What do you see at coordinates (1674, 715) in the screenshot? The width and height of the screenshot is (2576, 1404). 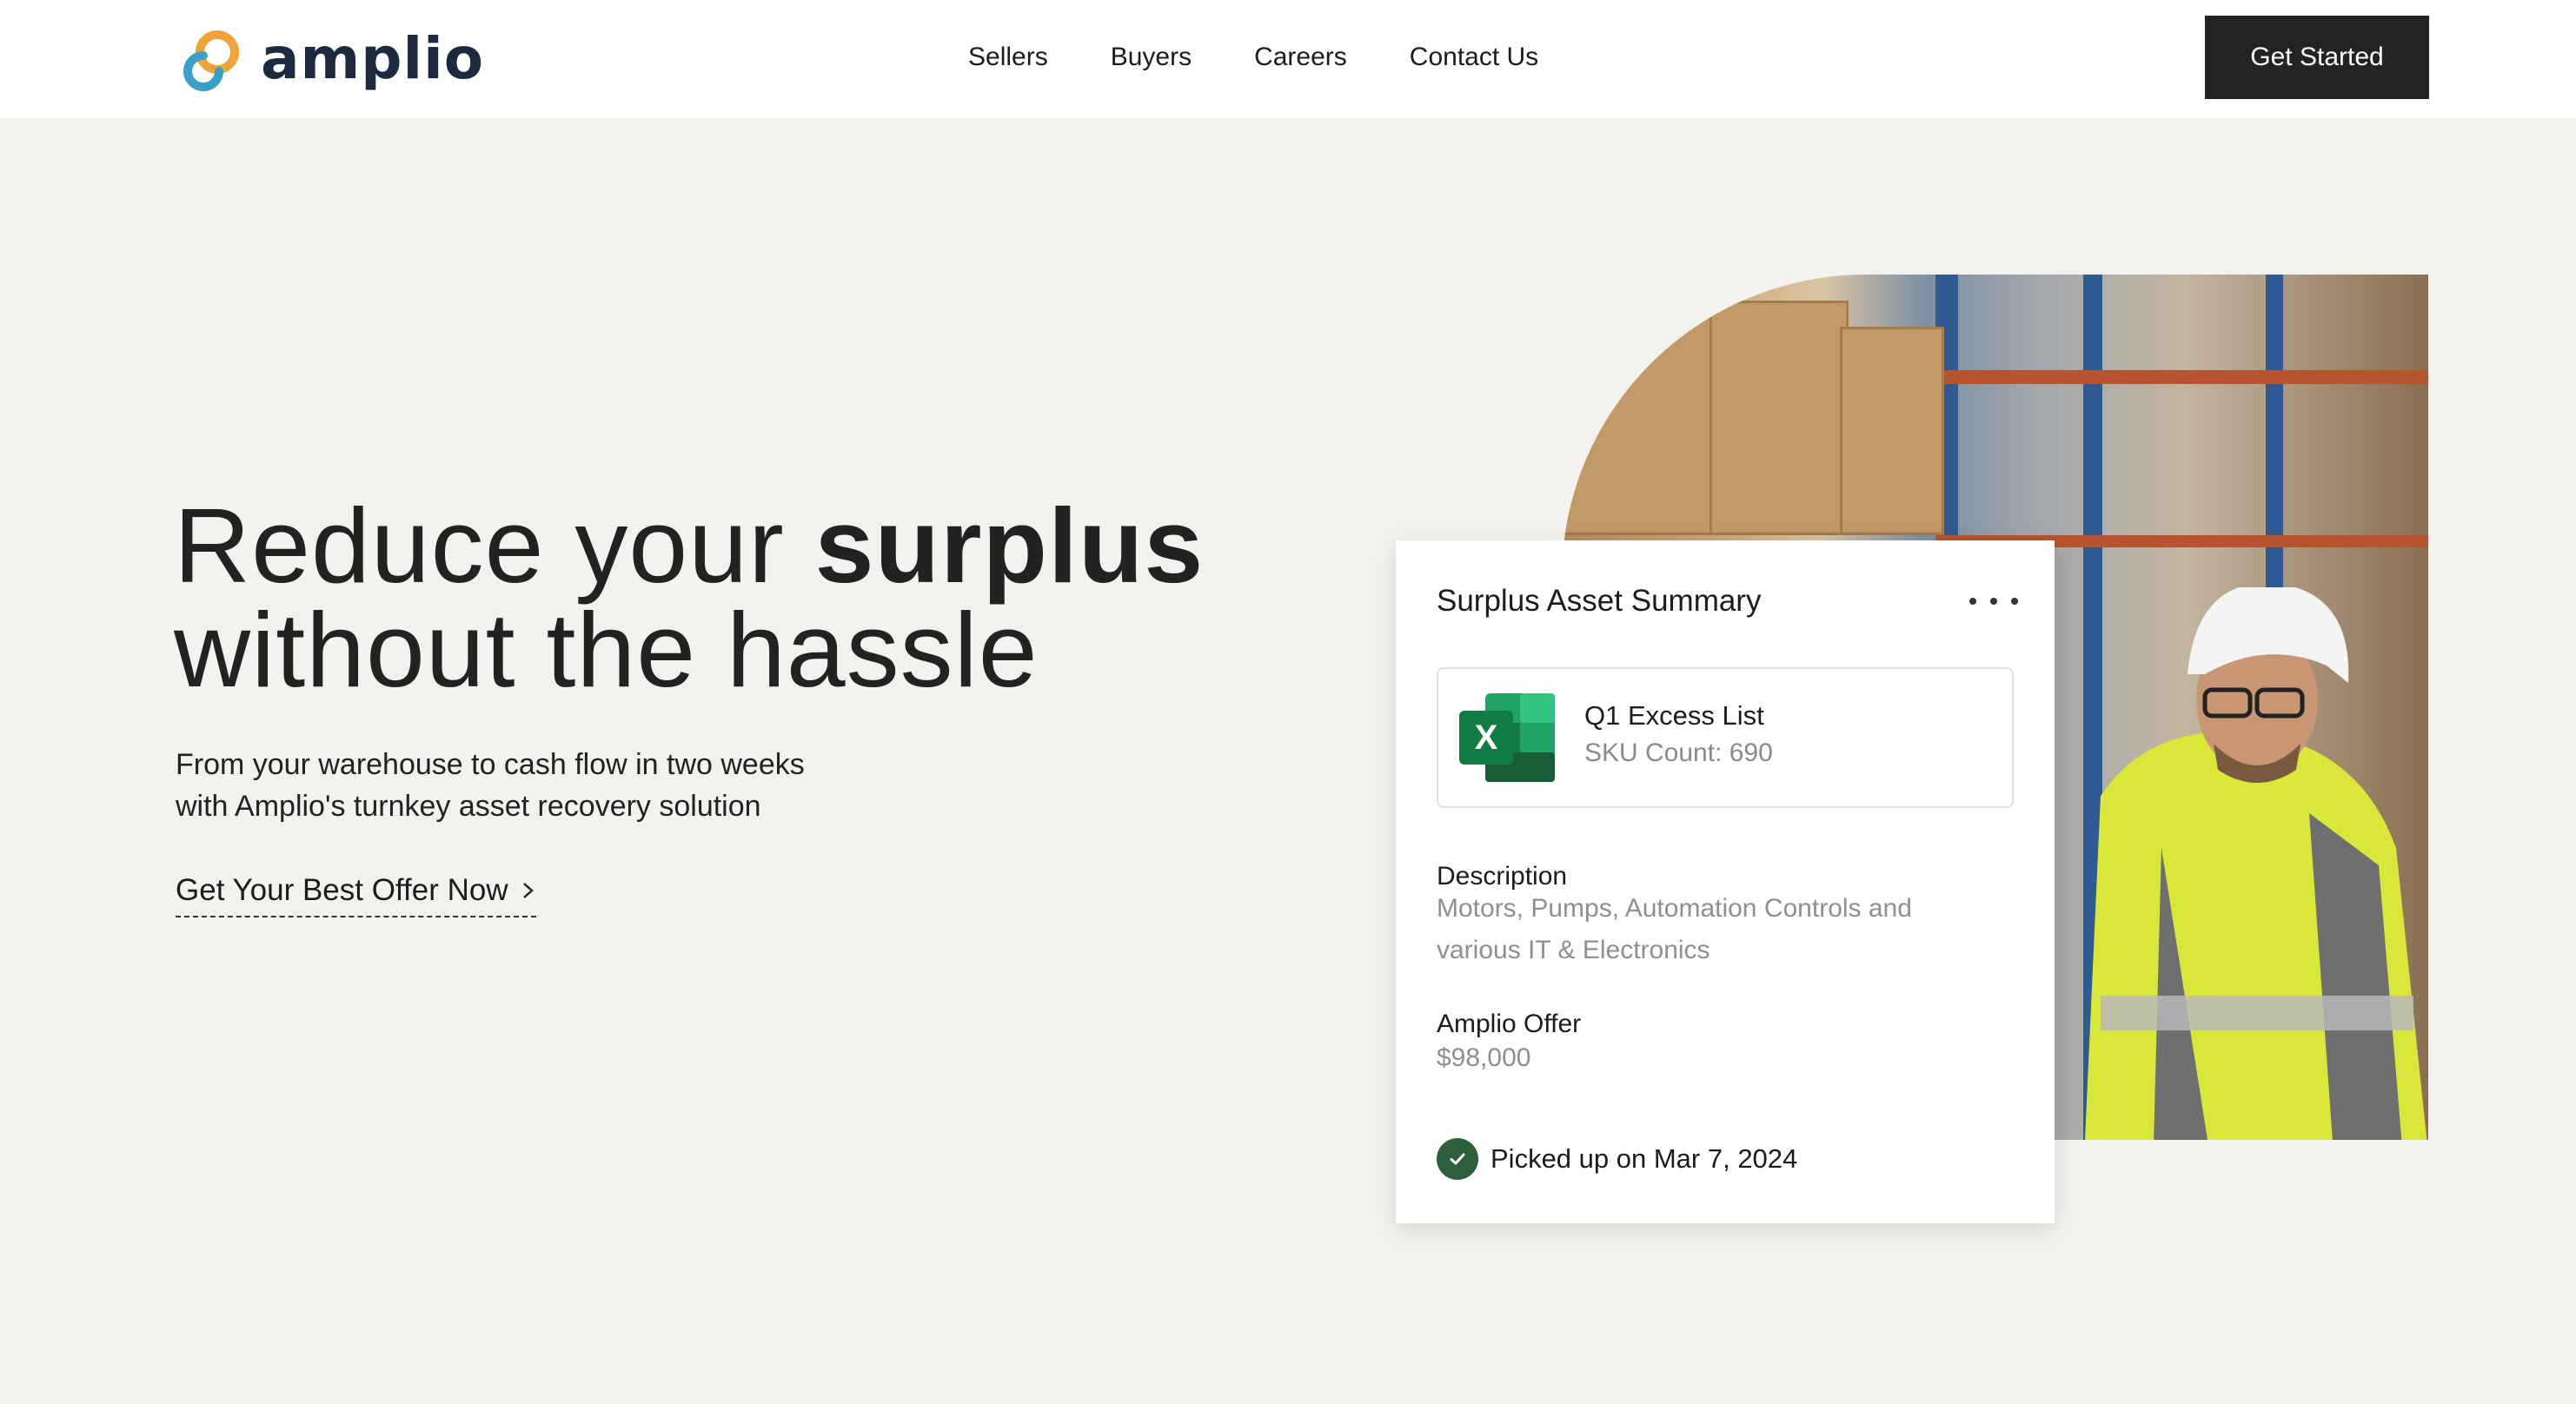 I see `file-name: Q1 Excess List` at bounding box center [1674, 715].